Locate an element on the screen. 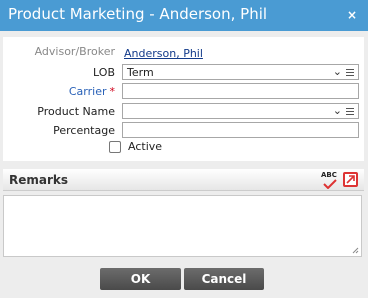 The image size is (368, 298). product-name-select: ⌄ is located at coordinates (240, 111).